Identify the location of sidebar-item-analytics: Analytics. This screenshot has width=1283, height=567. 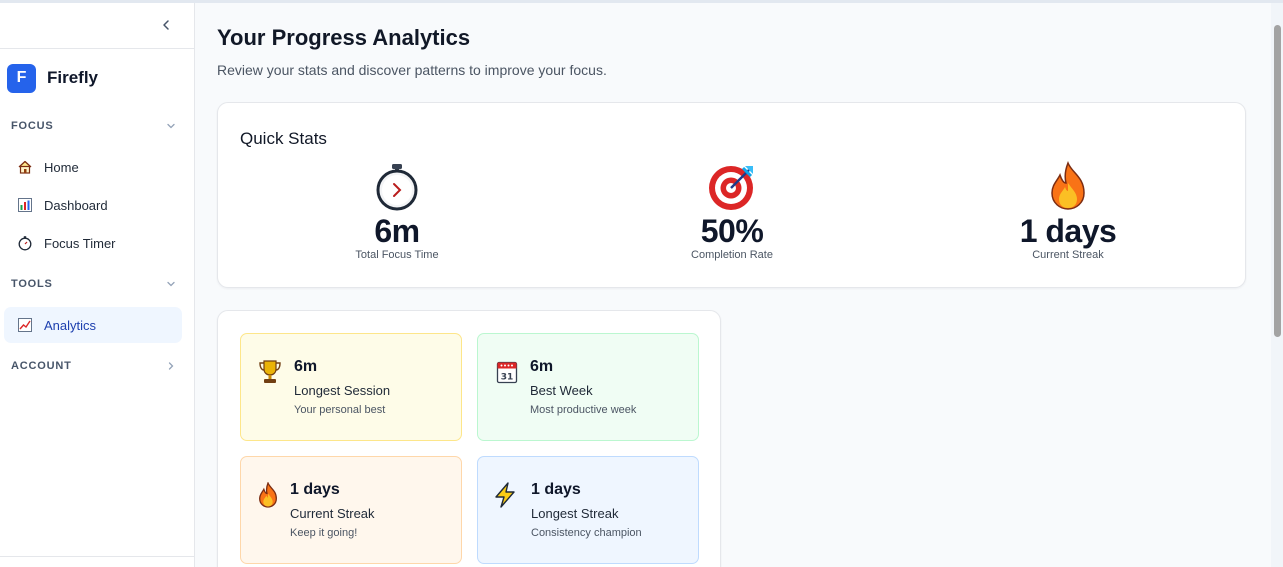
(93, 325).